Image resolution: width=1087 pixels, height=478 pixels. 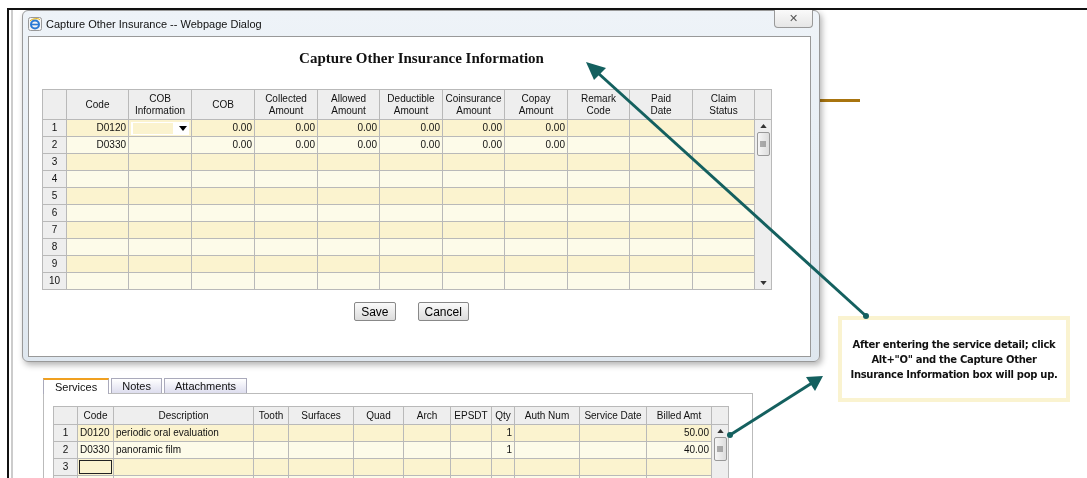 I want to click on tab: Notes, so click(x=136, y=385).